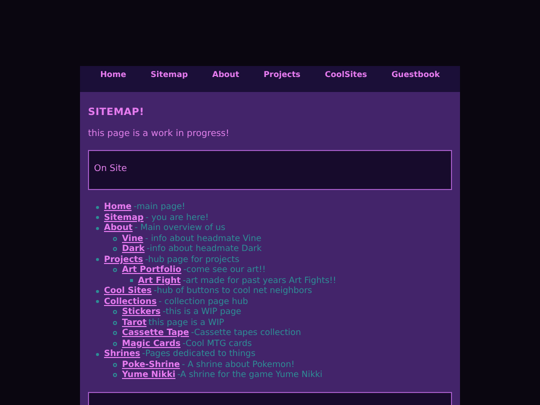 Image resolution: width=540 pixels, height=405 pixels. What do you see at coordinates (134, 323) in the screenshot?
I see `page-link: Tarot` at bounding box center [134, 323].